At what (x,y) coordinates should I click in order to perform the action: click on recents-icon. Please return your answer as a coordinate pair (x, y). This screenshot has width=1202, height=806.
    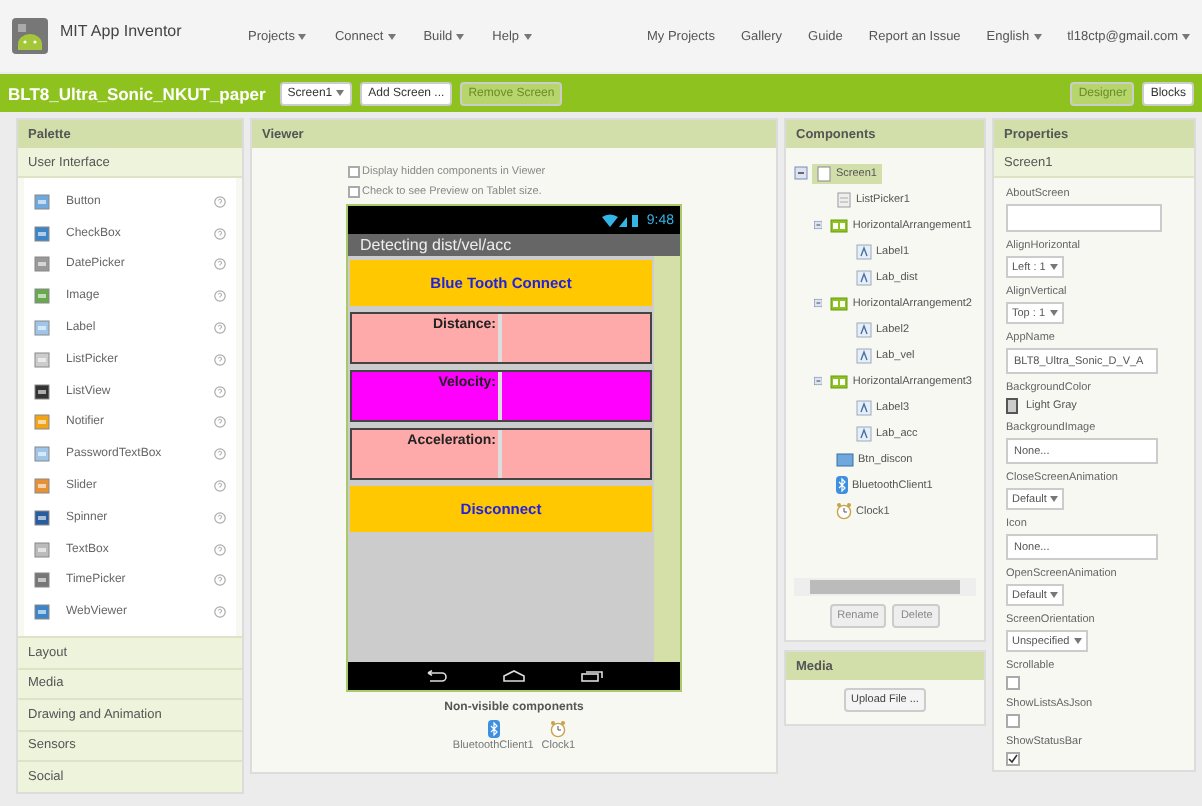
    Looking at the image, I should click on (591, 676).